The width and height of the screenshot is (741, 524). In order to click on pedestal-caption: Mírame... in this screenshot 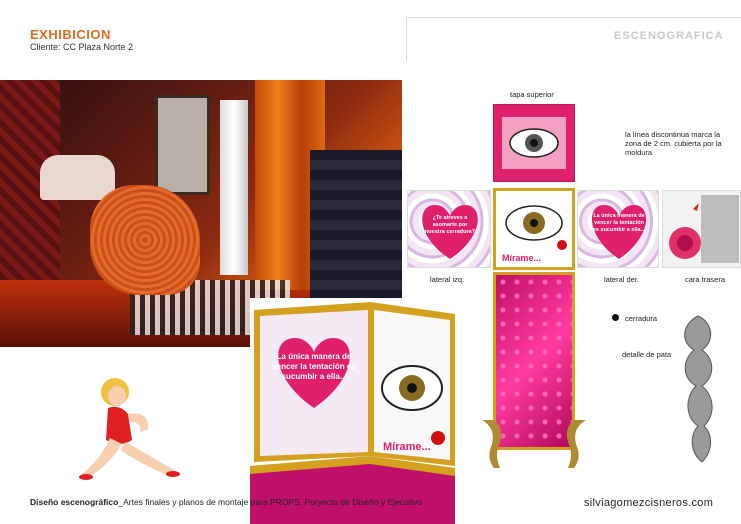, I will do `click(407, 447)`.